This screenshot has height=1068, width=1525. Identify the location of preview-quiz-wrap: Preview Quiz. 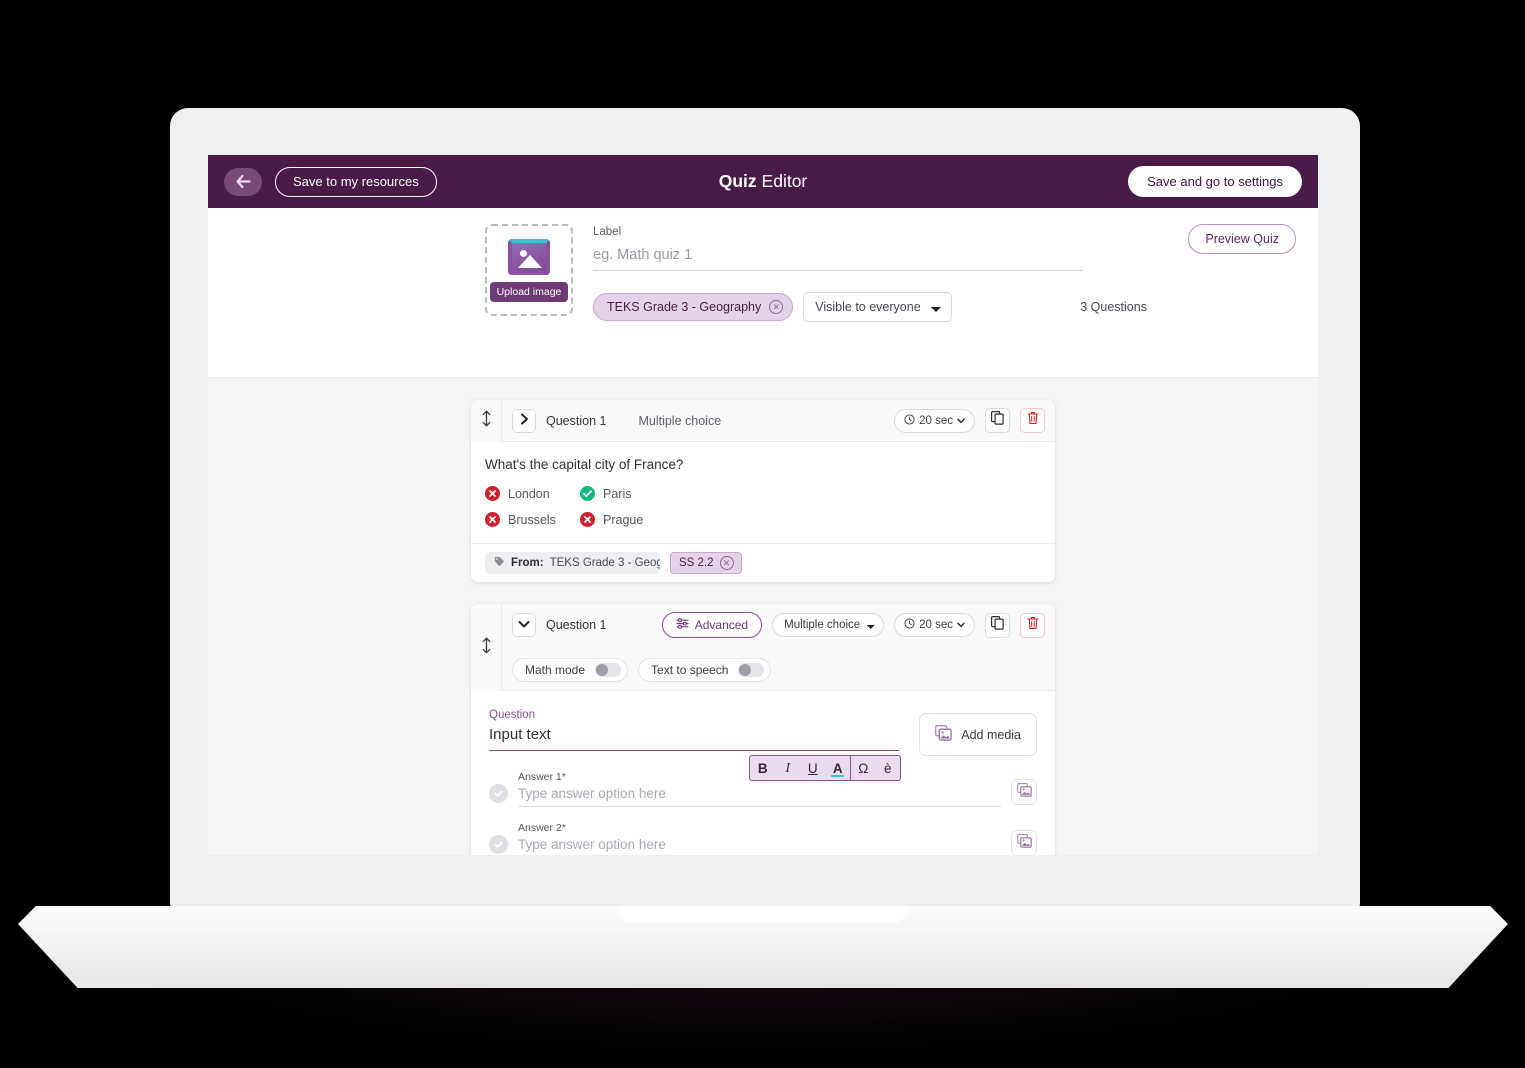
(1242, 239).